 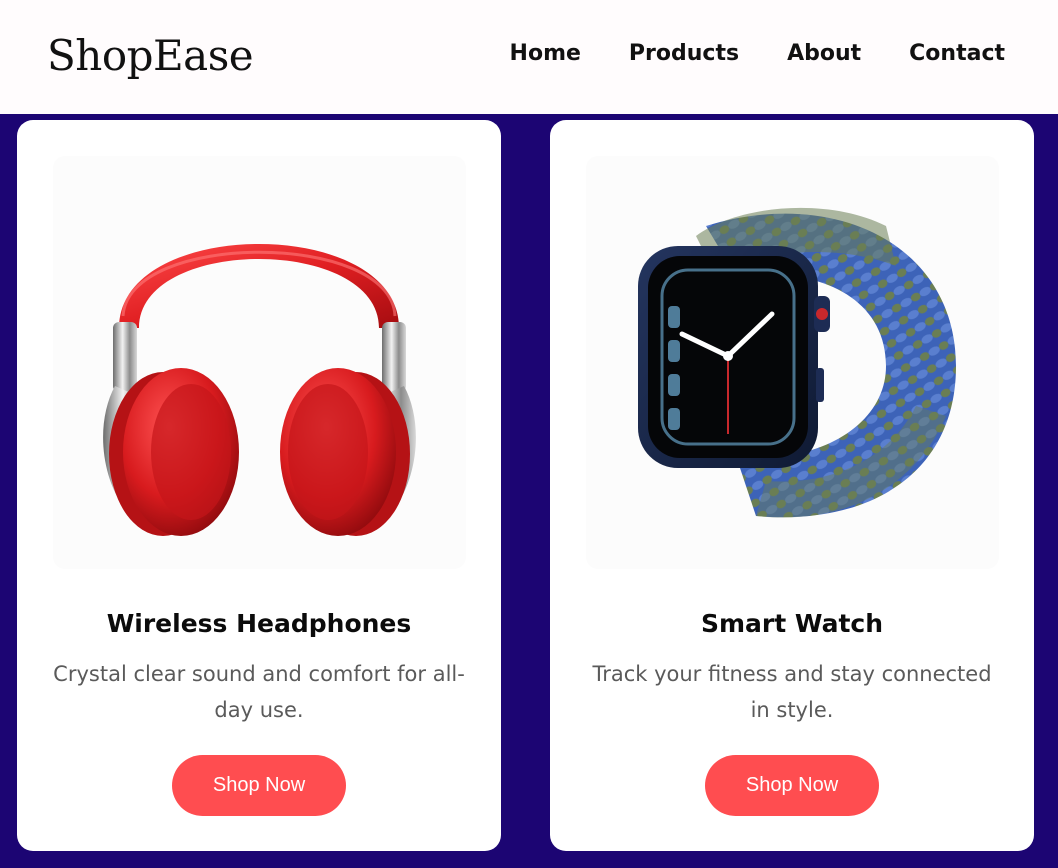 What do you see at coordinates (957, 54) in the screenshot?
I see `nav-contact: Contact` at bounding box center [957, 54].